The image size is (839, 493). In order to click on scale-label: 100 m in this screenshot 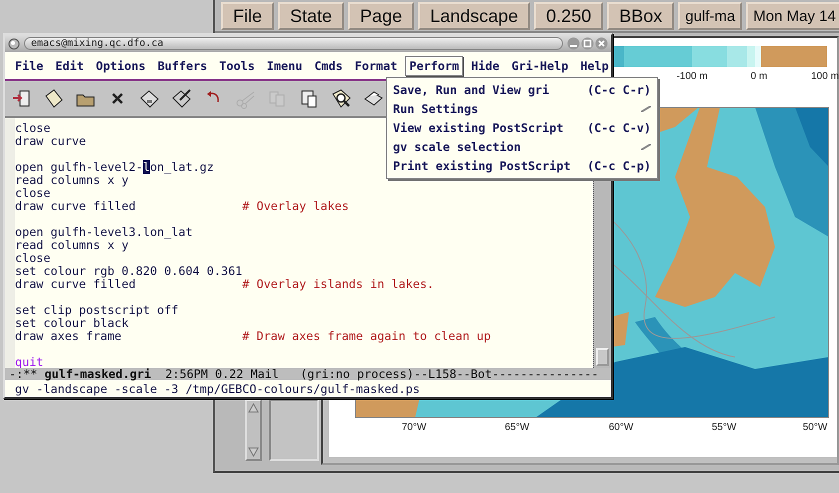, I will do `click(825, 76)`.